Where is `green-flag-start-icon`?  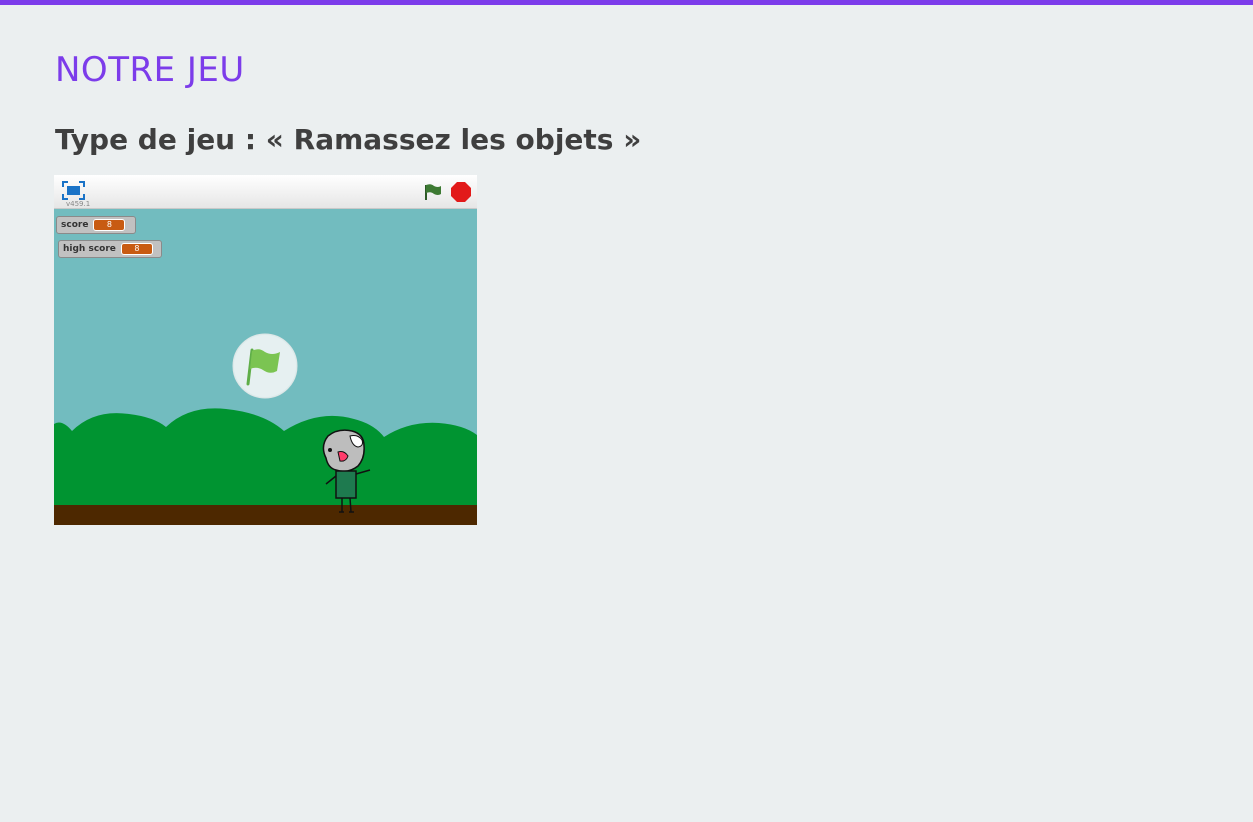
green-flag-start-icon is located at coordinates (265, 366).